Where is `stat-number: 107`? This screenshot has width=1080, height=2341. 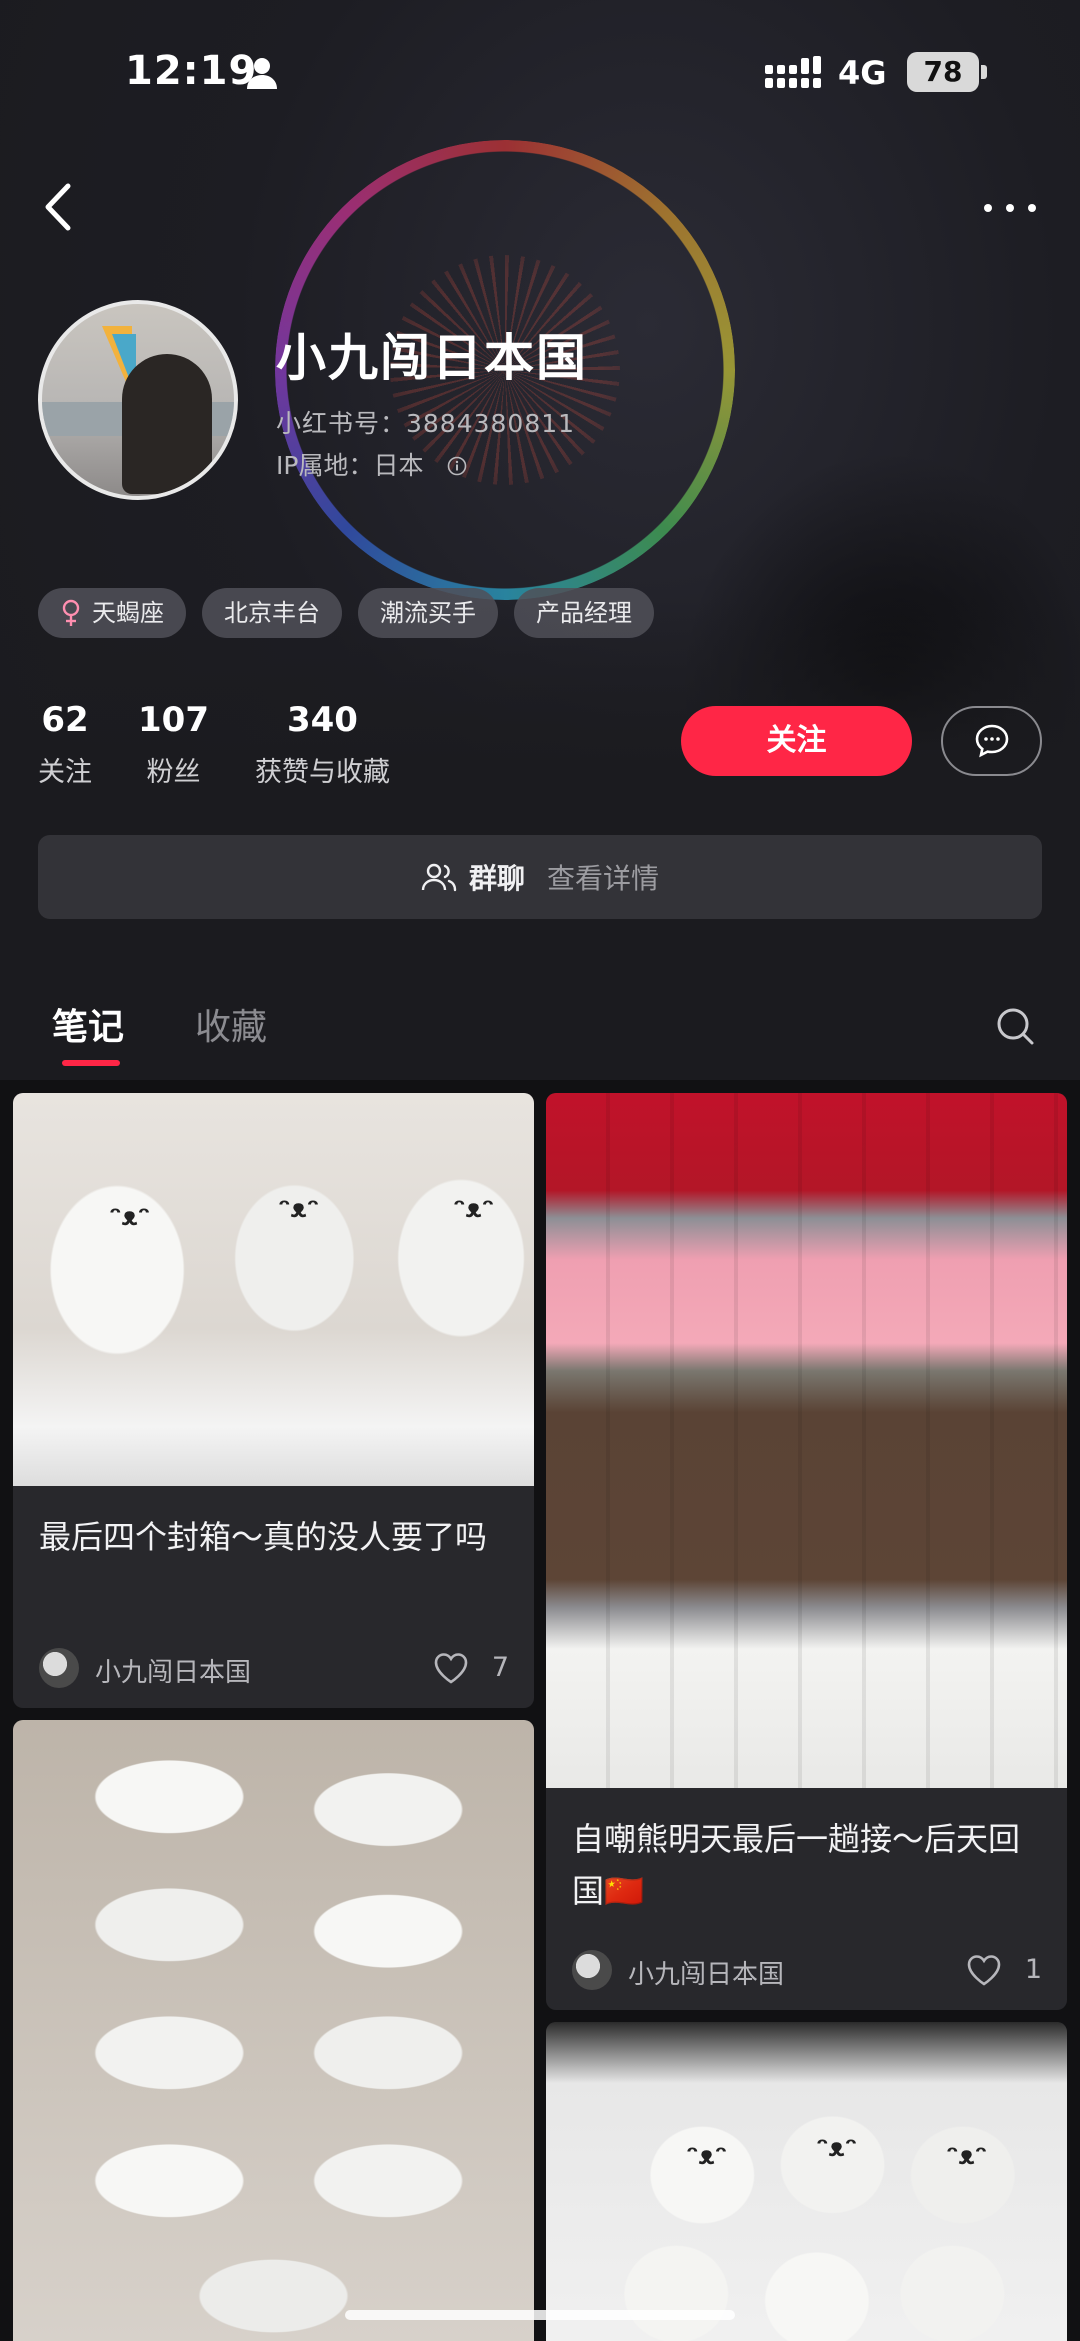
stat-number: 107 is located at coordinates (173, 720).